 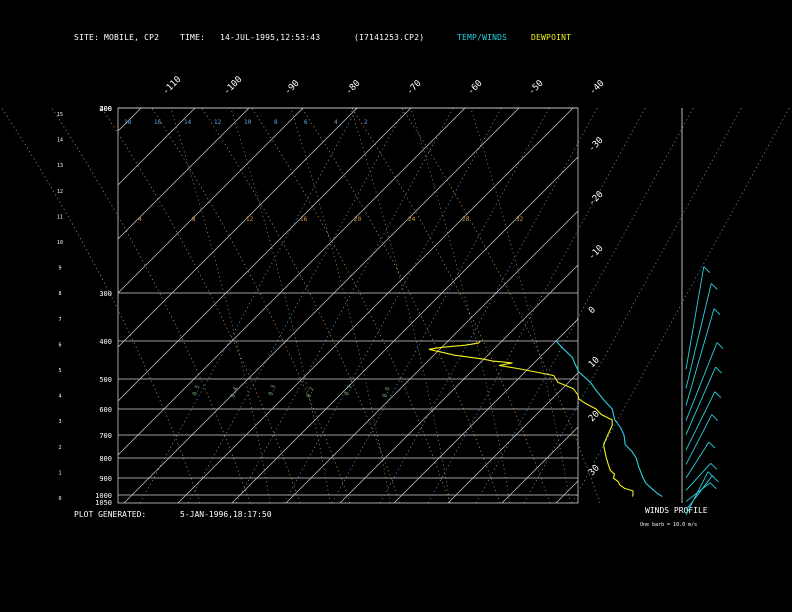 What do you see at coordinates (105, 459) in the screenshot?
I see `pressure-label: 800` at bounding box center [105, 459].